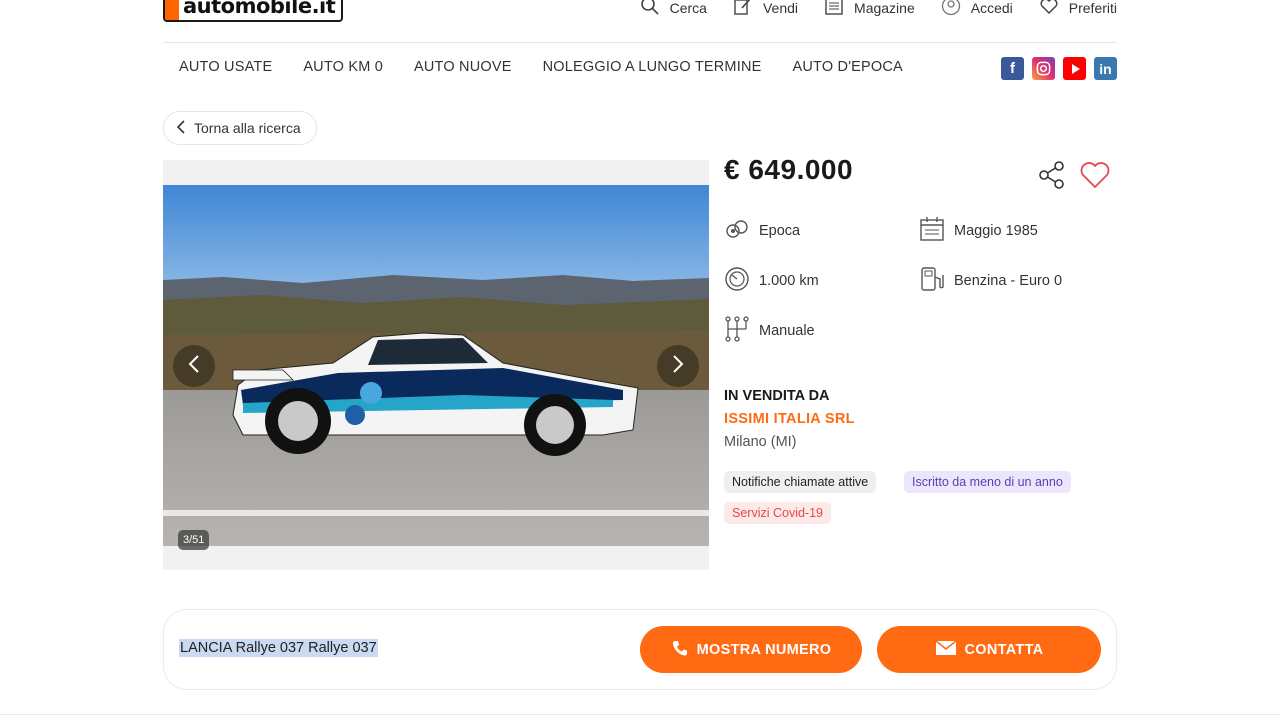  I want to click on seller-heading: IN VENDITA DA, so click(777, 396).